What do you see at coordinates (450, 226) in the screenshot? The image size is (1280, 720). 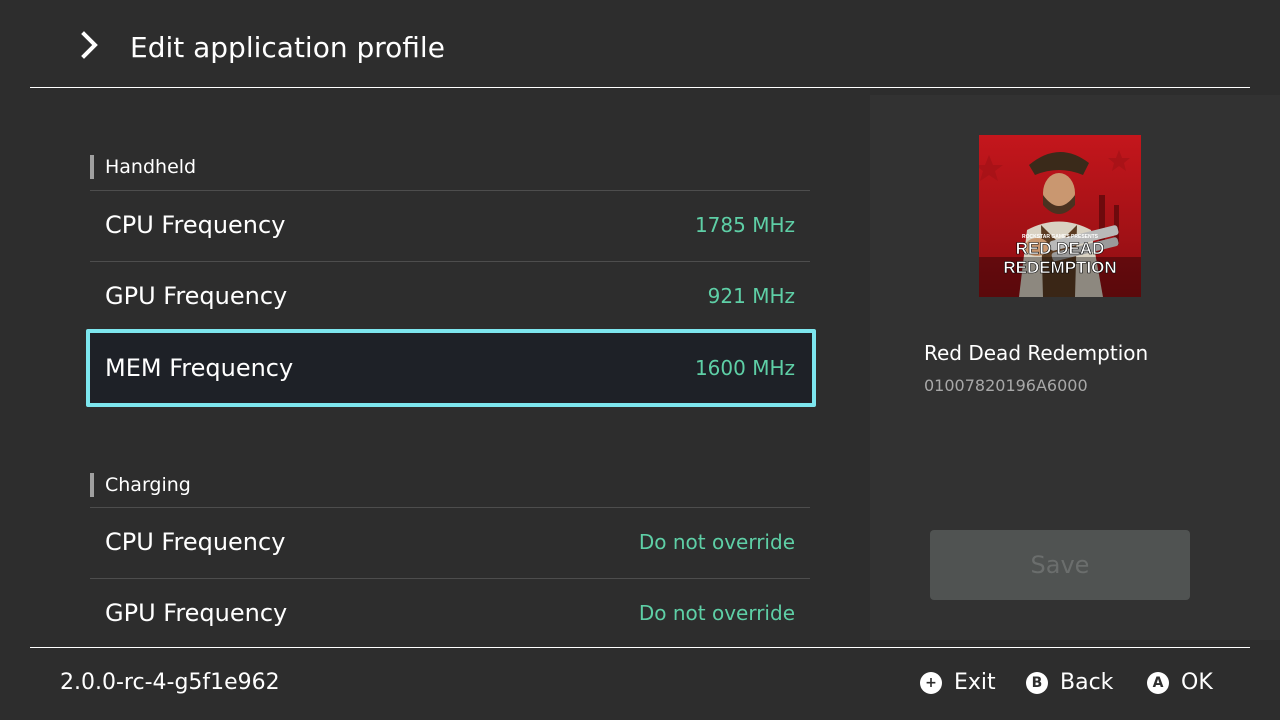 I see `list-item-handheld-cpu-frequency: CPU Frequency 1785 MHz` at bounding box center [450, 226].